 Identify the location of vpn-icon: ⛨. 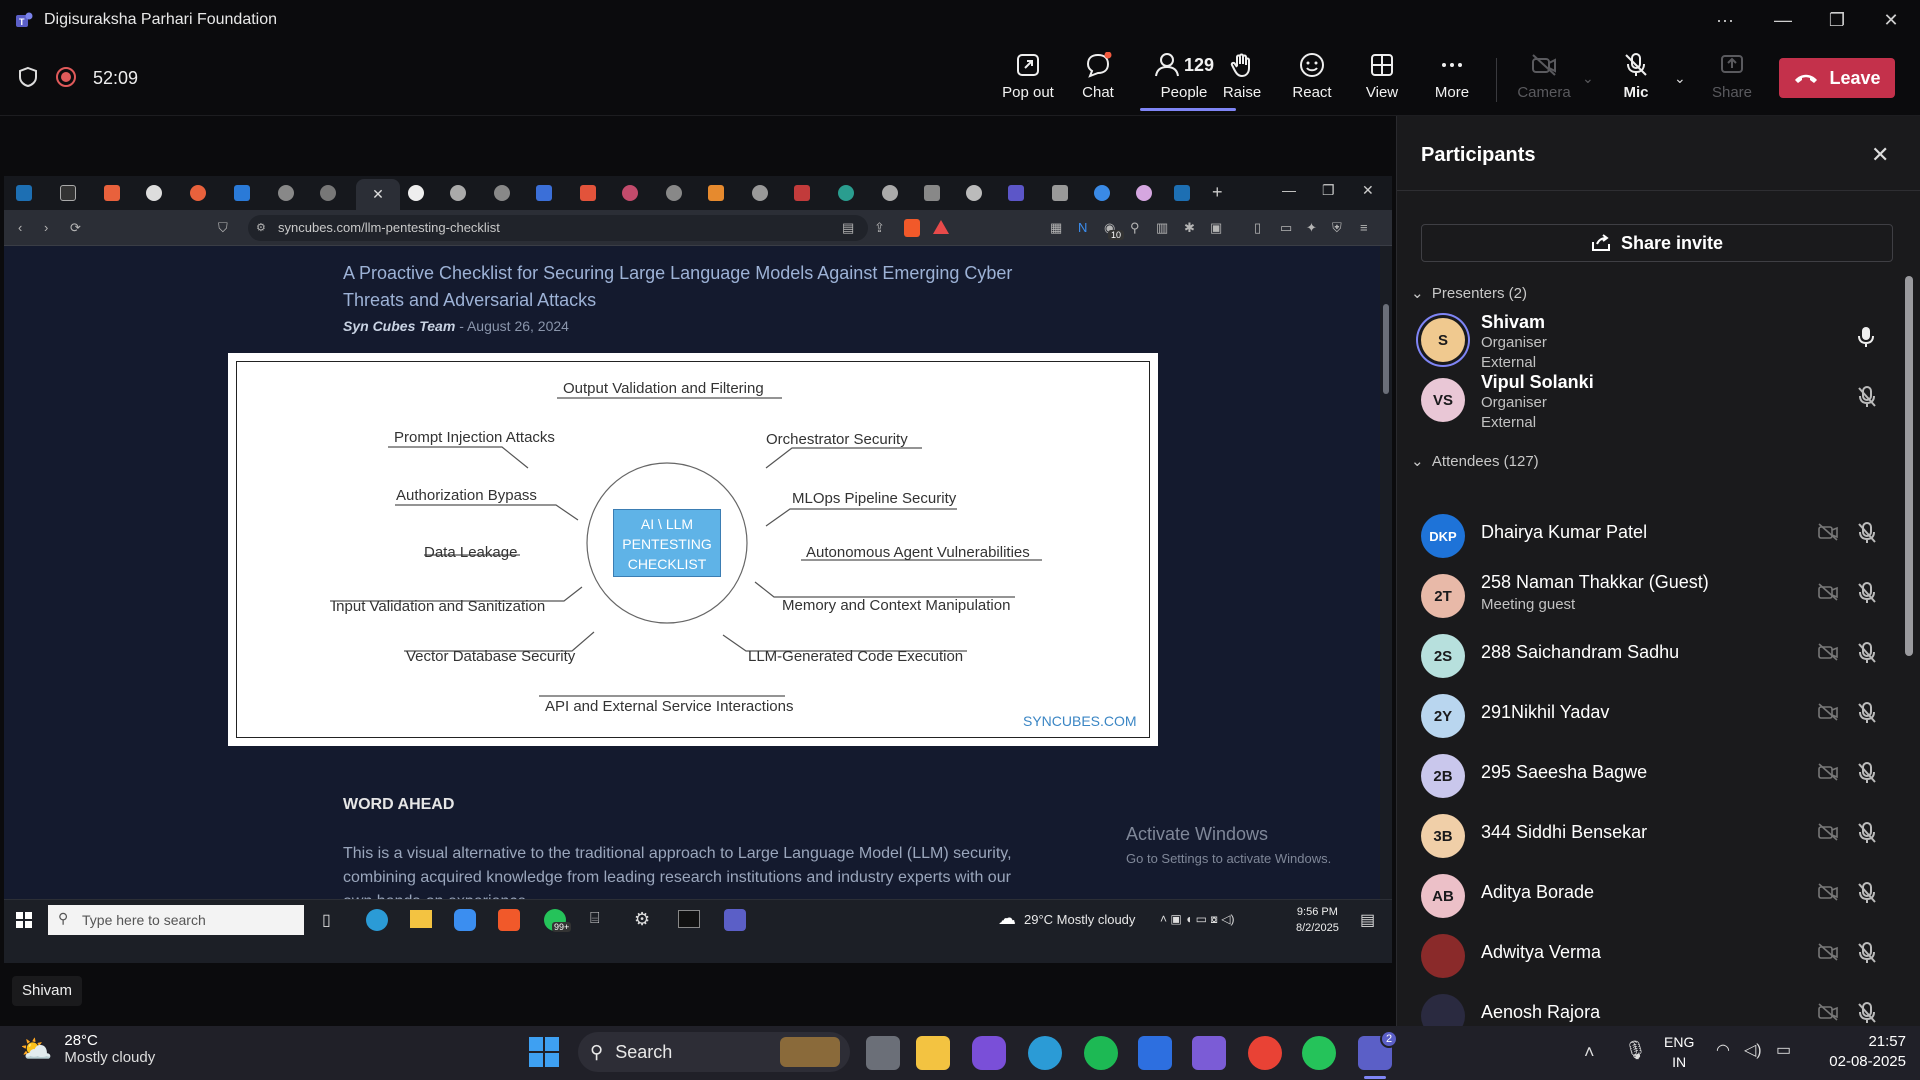
(1339, 227).